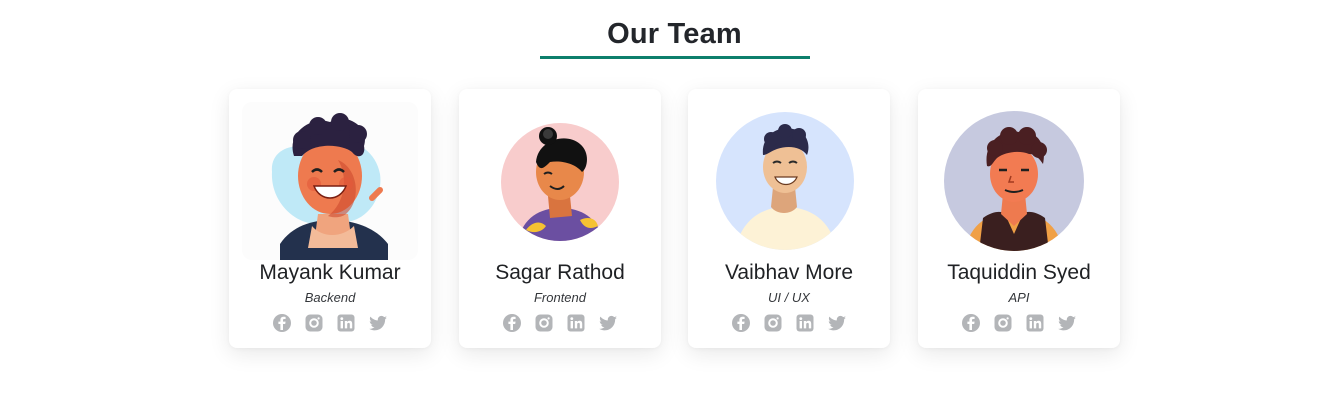 The image size is (1343, 410). I want to click on member-name: Mayank Kumar, so click(330, 272).